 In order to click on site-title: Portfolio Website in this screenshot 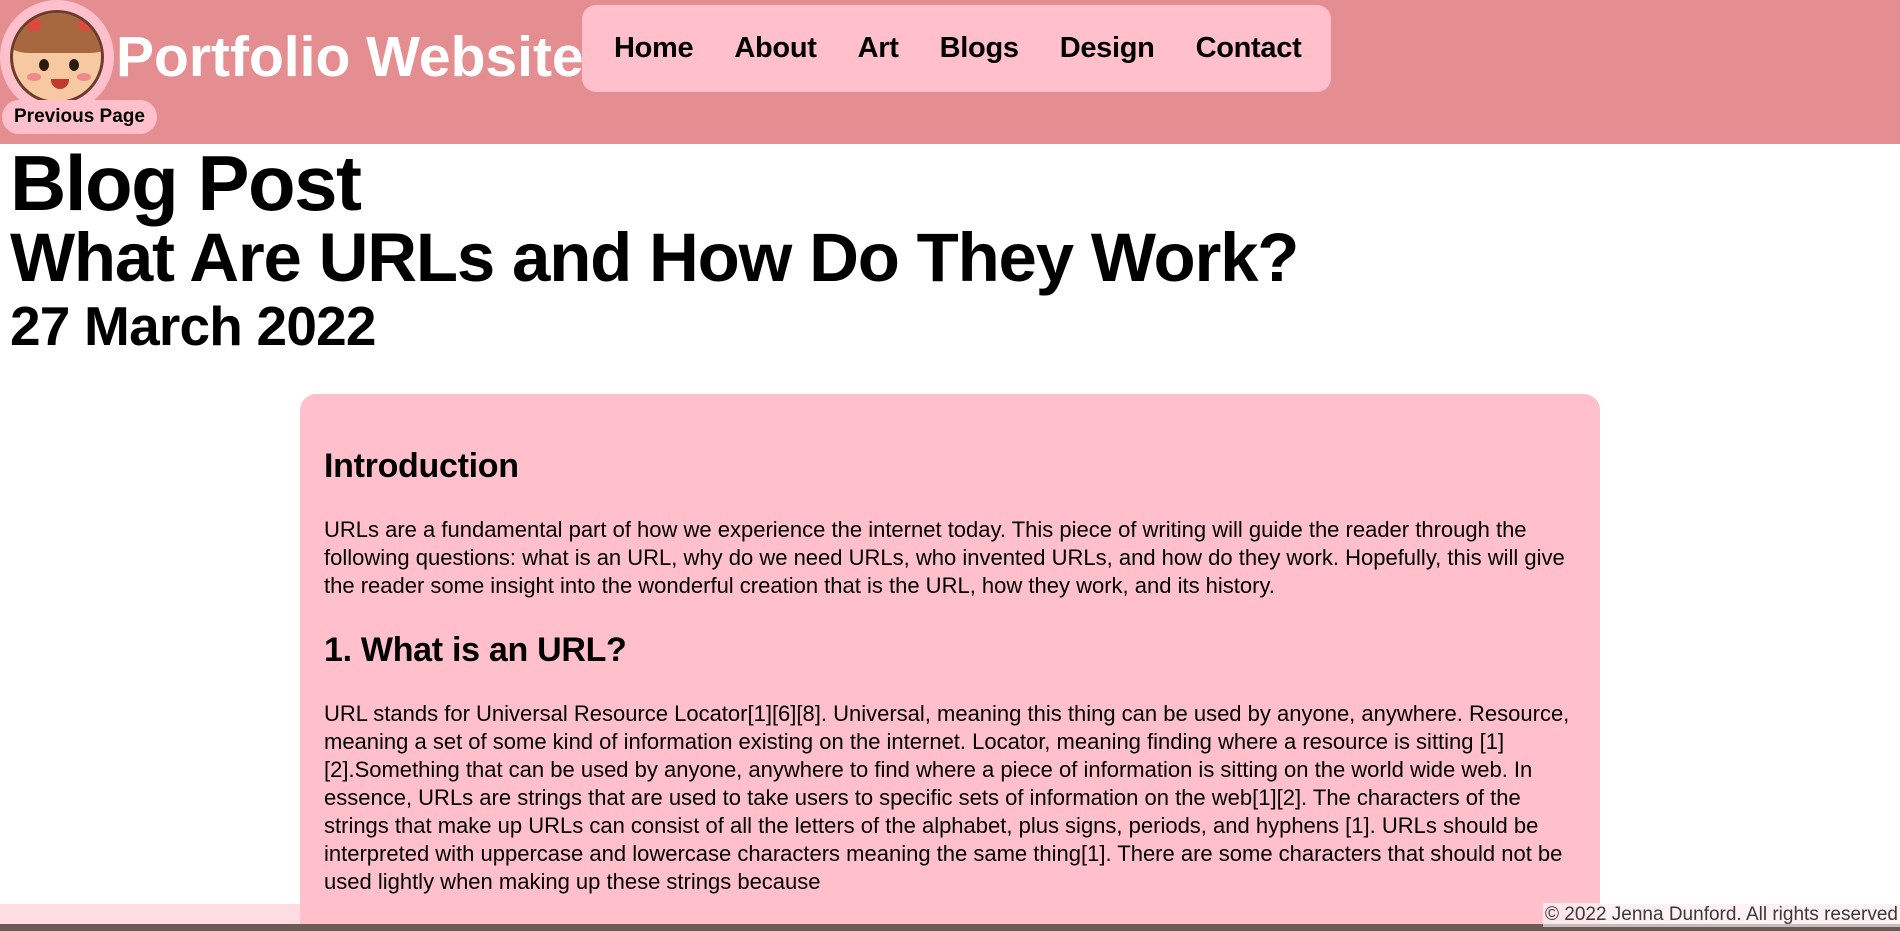, I will do `click(350, 57)`.